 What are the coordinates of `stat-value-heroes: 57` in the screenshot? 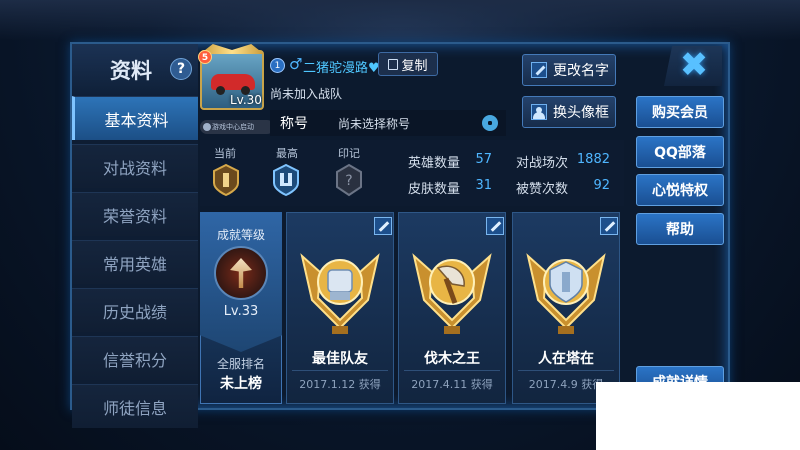 It's located at (483, 159).